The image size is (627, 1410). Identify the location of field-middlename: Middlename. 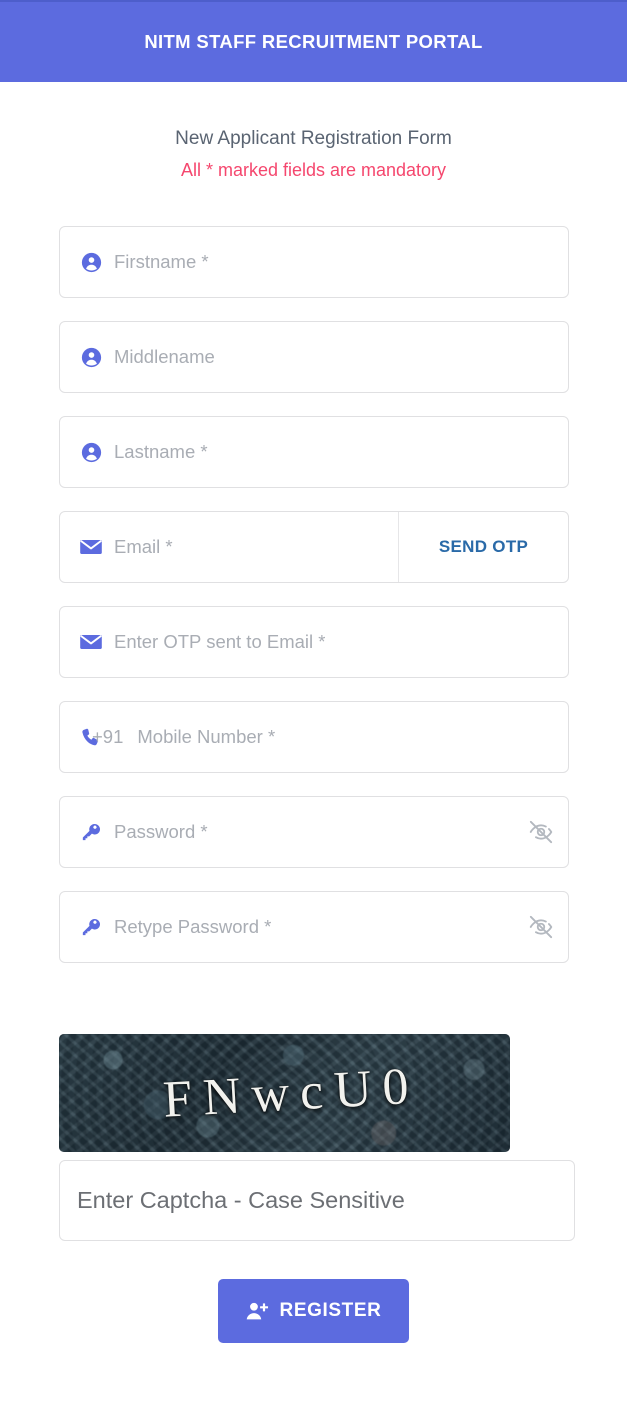
(314, 357).